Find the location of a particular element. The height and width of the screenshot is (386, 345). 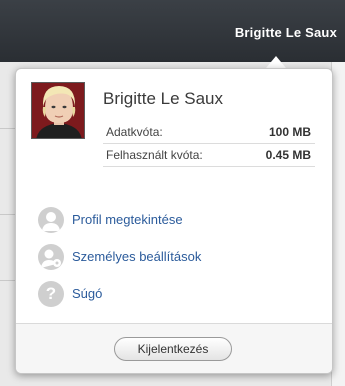

popup-footer: Kijelentkezés is located at coordinates (174, 348).